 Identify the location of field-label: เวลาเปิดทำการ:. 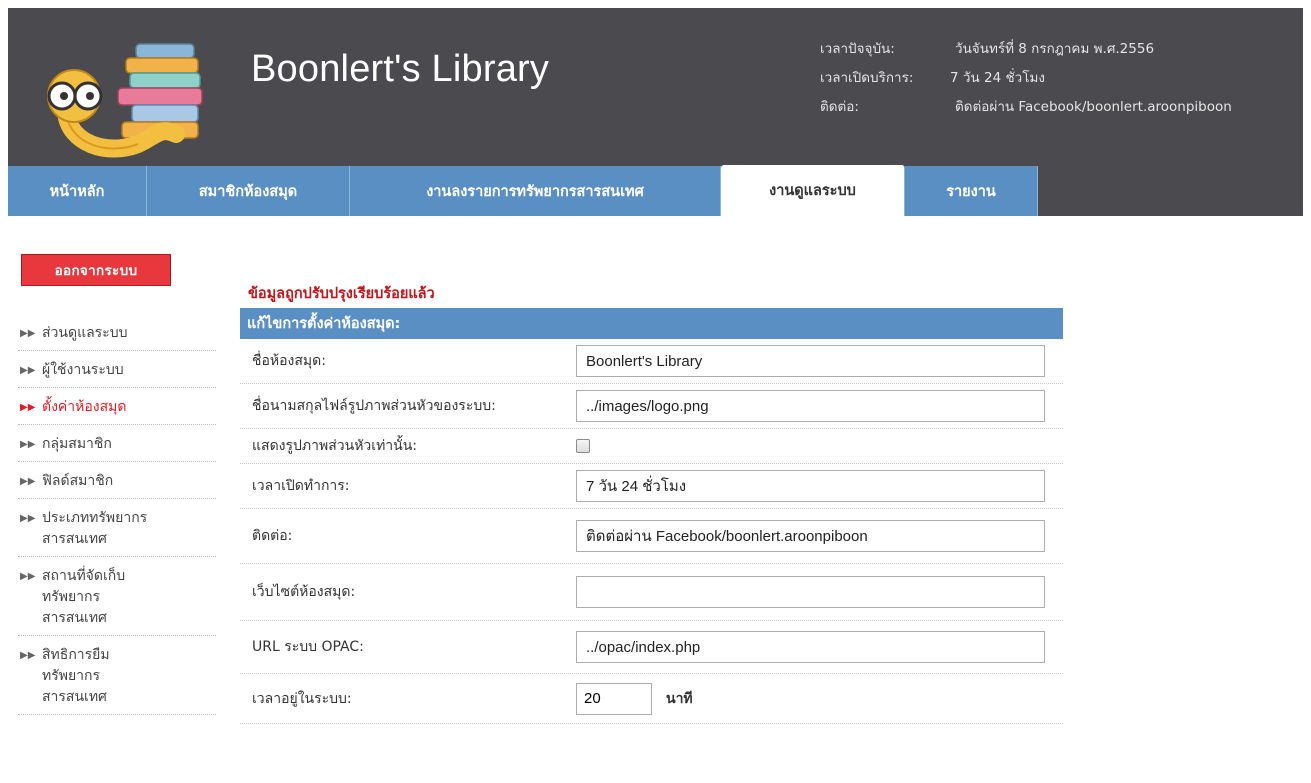
(301, 486).